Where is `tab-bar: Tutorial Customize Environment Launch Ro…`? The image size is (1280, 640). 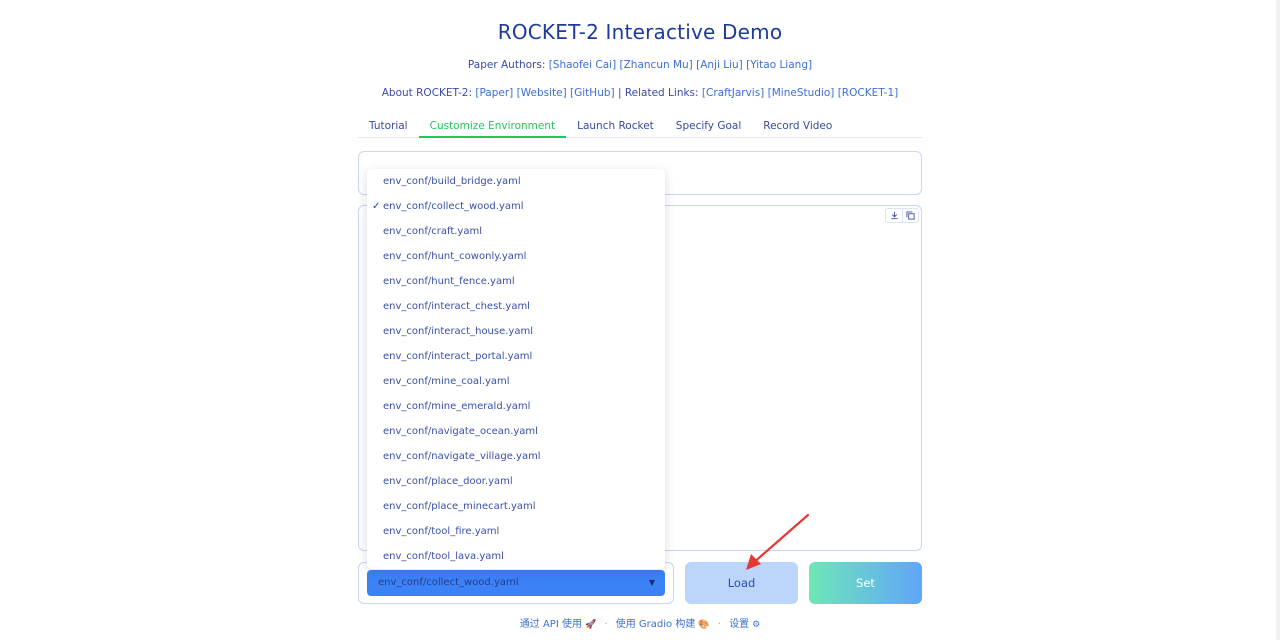
tab-bar: Tutorial Customize Environment Launch Ro… is located at coordinates (640, 126).